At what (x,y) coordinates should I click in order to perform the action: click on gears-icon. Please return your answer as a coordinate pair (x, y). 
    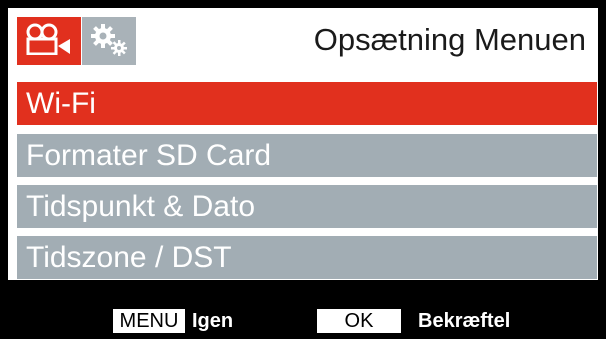
    Looking at the image, I should click on (109, 41).